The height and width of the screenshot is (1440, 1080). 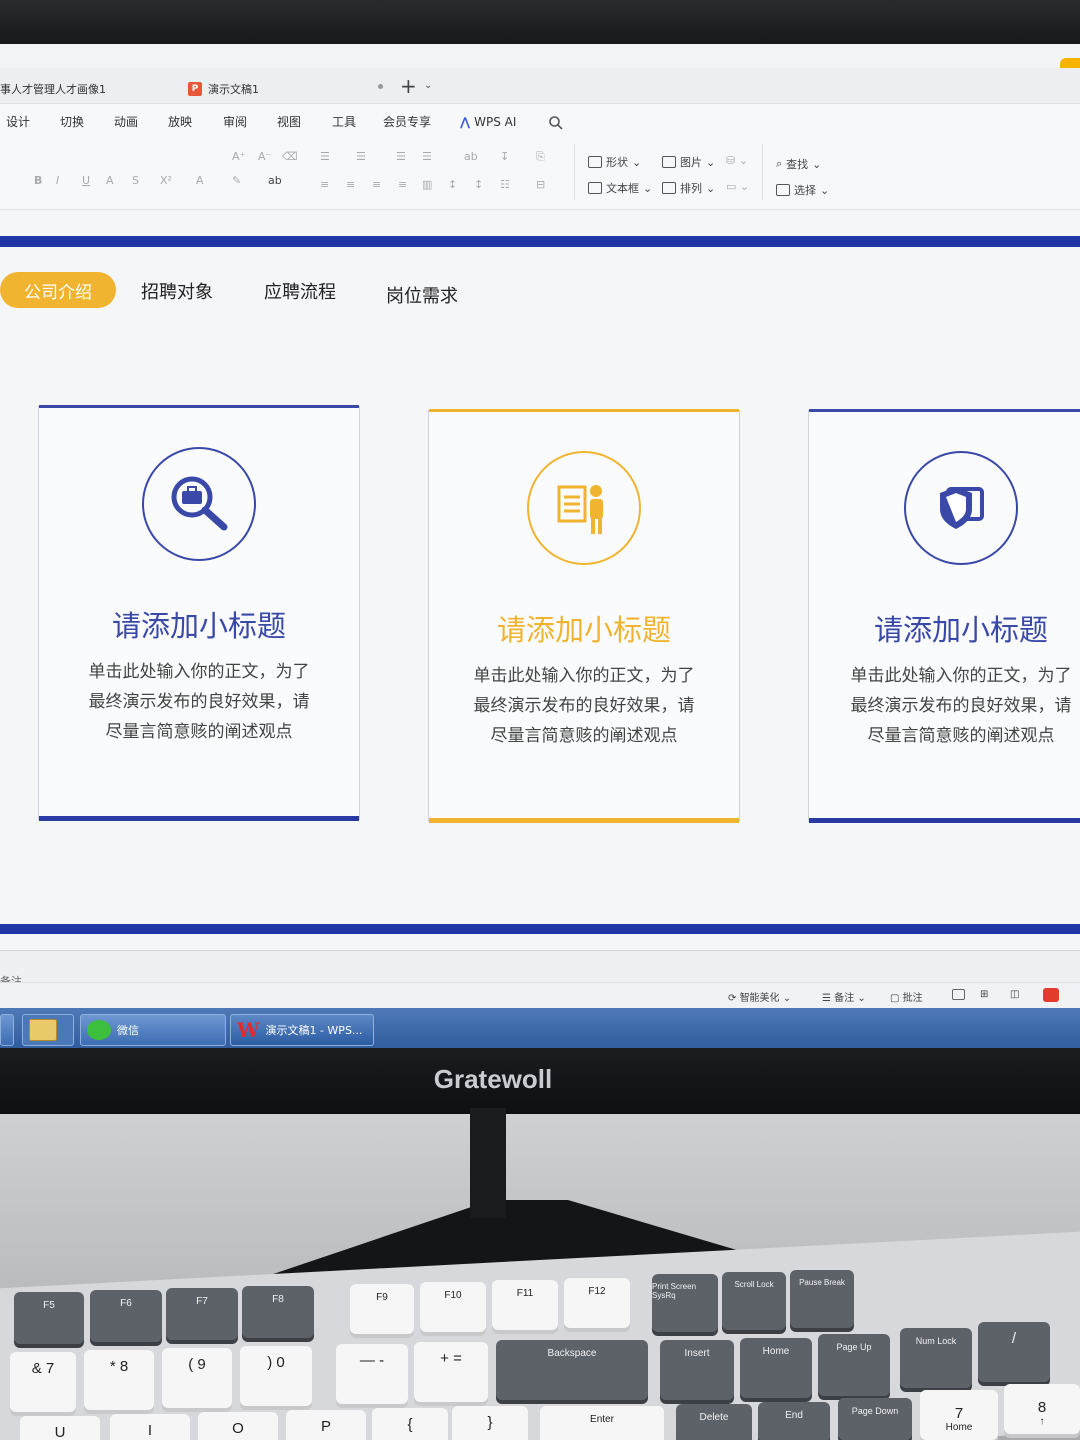 What do you see at coordinates (614, 162) in the screenshot?
I see `shape-button: 形状 ⌄` at bounding box center [614, 162].